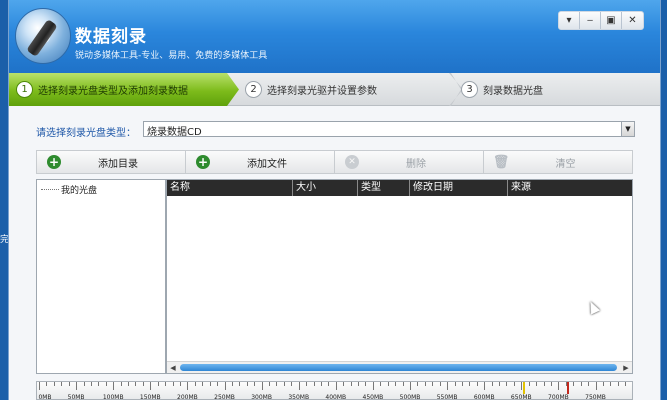 The image size is (667, 400). Describe the element at coordinates (590, 20) in the screenshot. I see `minimize-icon: ‒` at that location.